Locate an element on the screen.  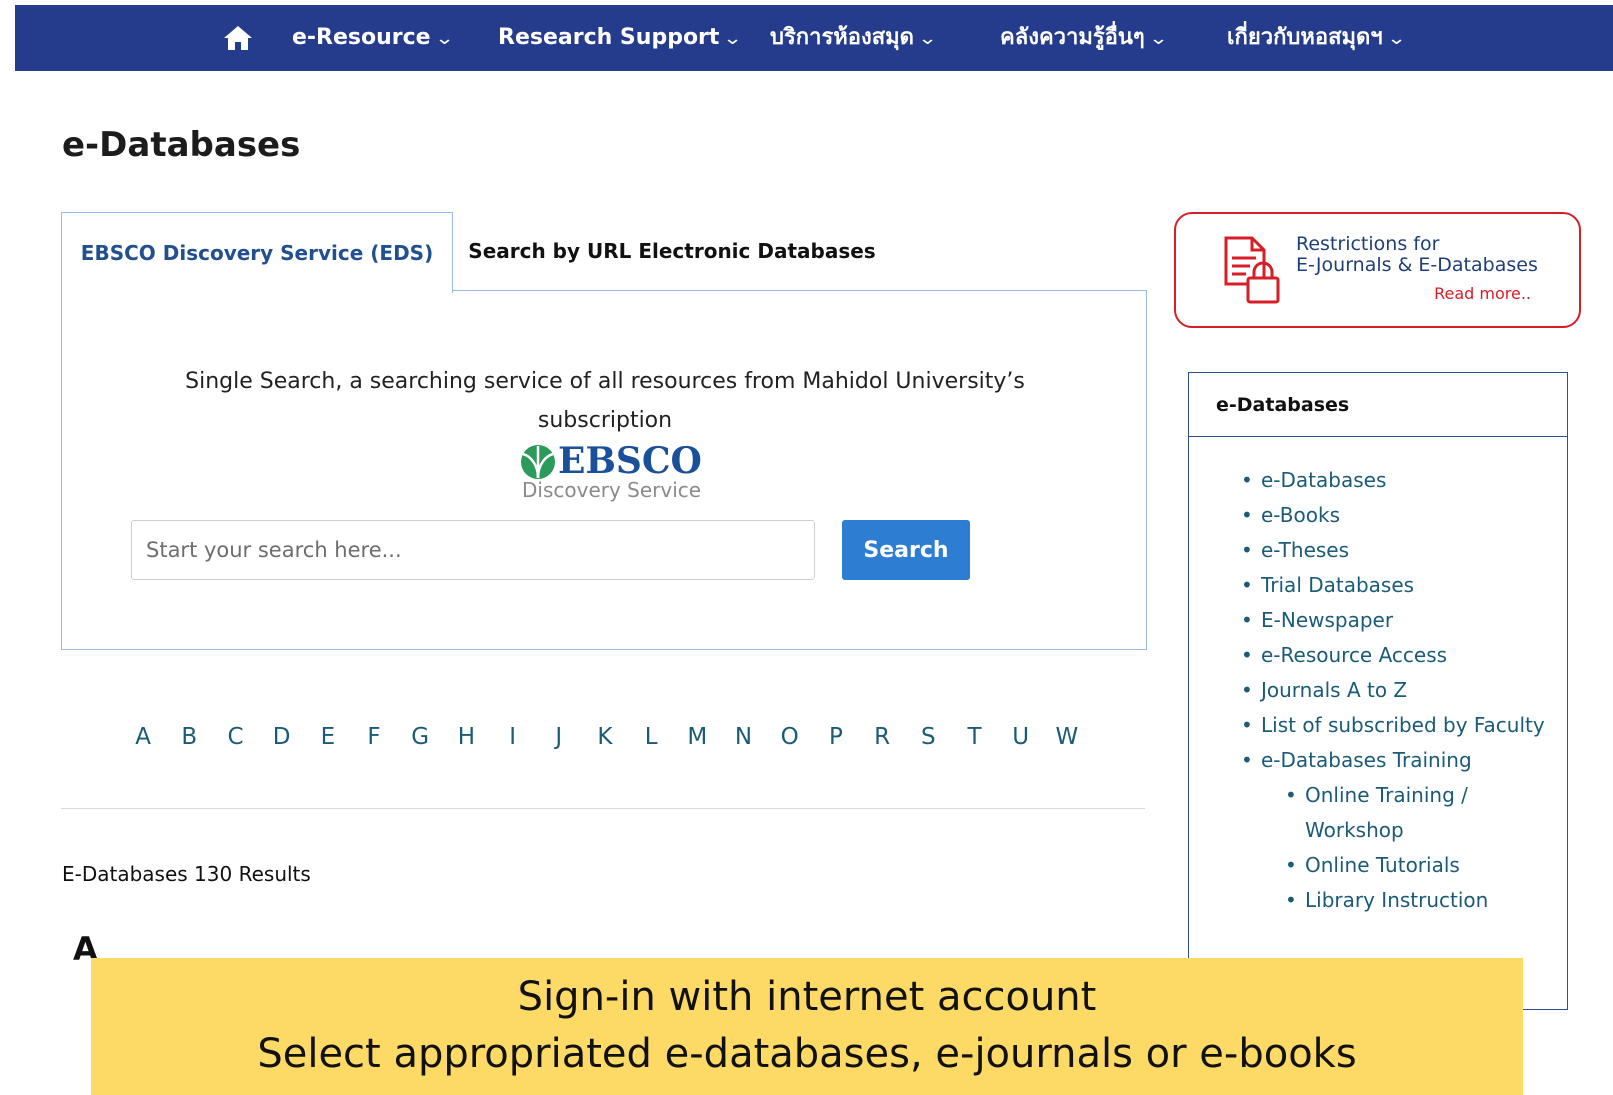
alpha-letter-f: F is located at coordinates (374, 742).